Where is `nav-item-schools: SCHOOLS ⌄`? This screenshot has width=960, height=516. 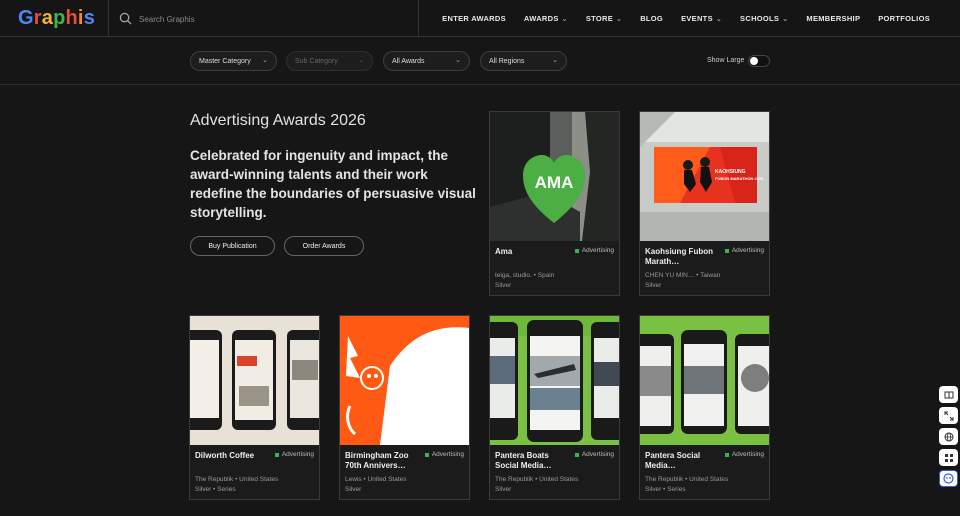
nav-item-schools: SCHOOLS ⌄ is located at coordinates (764, 18).